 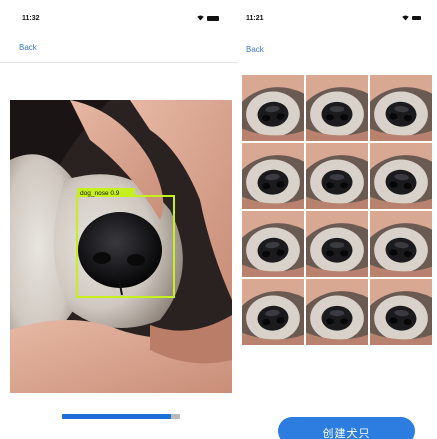 What do you see at coordinates (116, 416) in the screenshot?
I see `progress-fill` at bounding box center [116, 416].